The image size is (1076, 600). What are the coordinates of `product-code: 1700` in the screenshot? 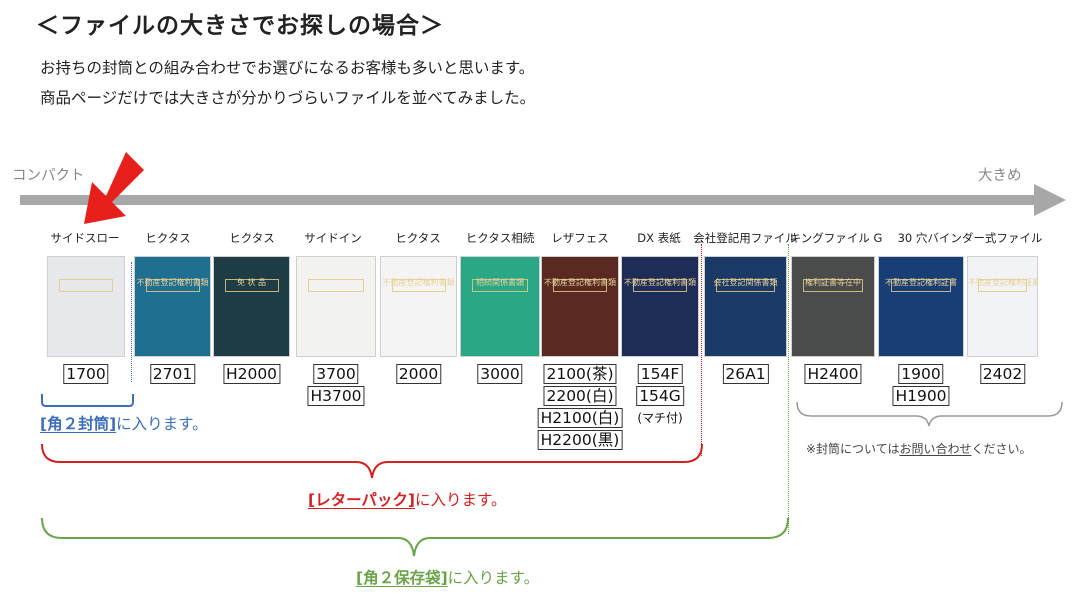 It's located at (86, 374).